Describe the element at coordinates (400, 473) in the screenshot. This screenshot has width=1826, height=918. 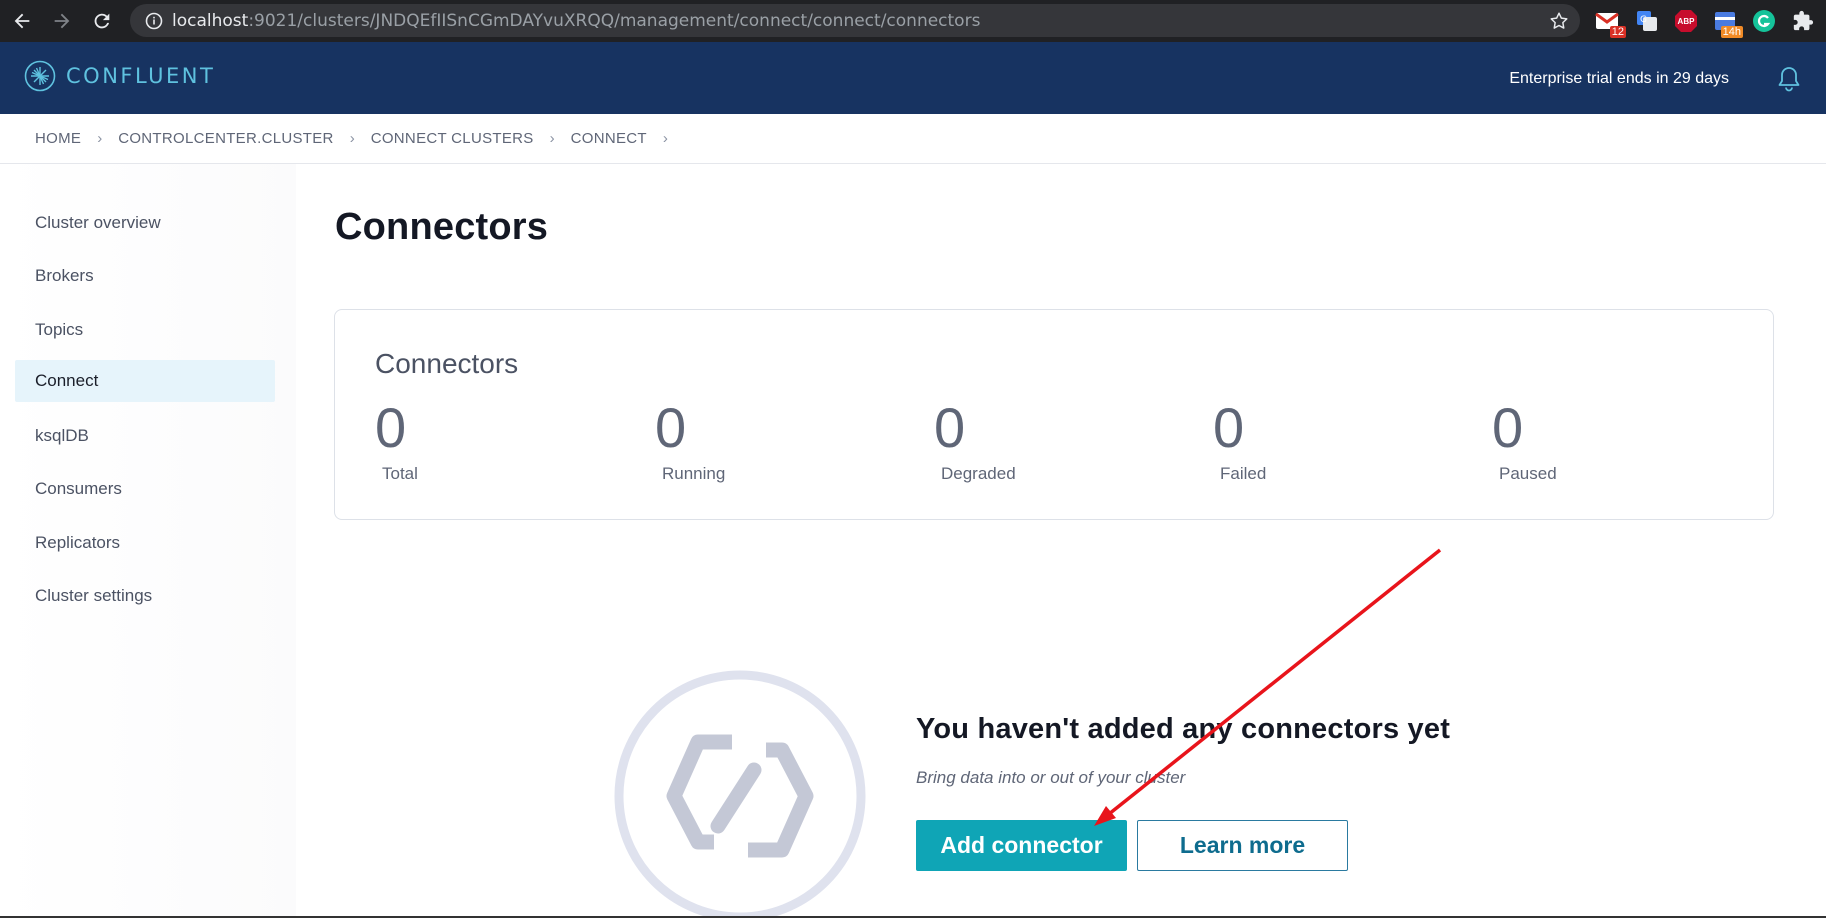
I see `stat-label: Total` at that location.